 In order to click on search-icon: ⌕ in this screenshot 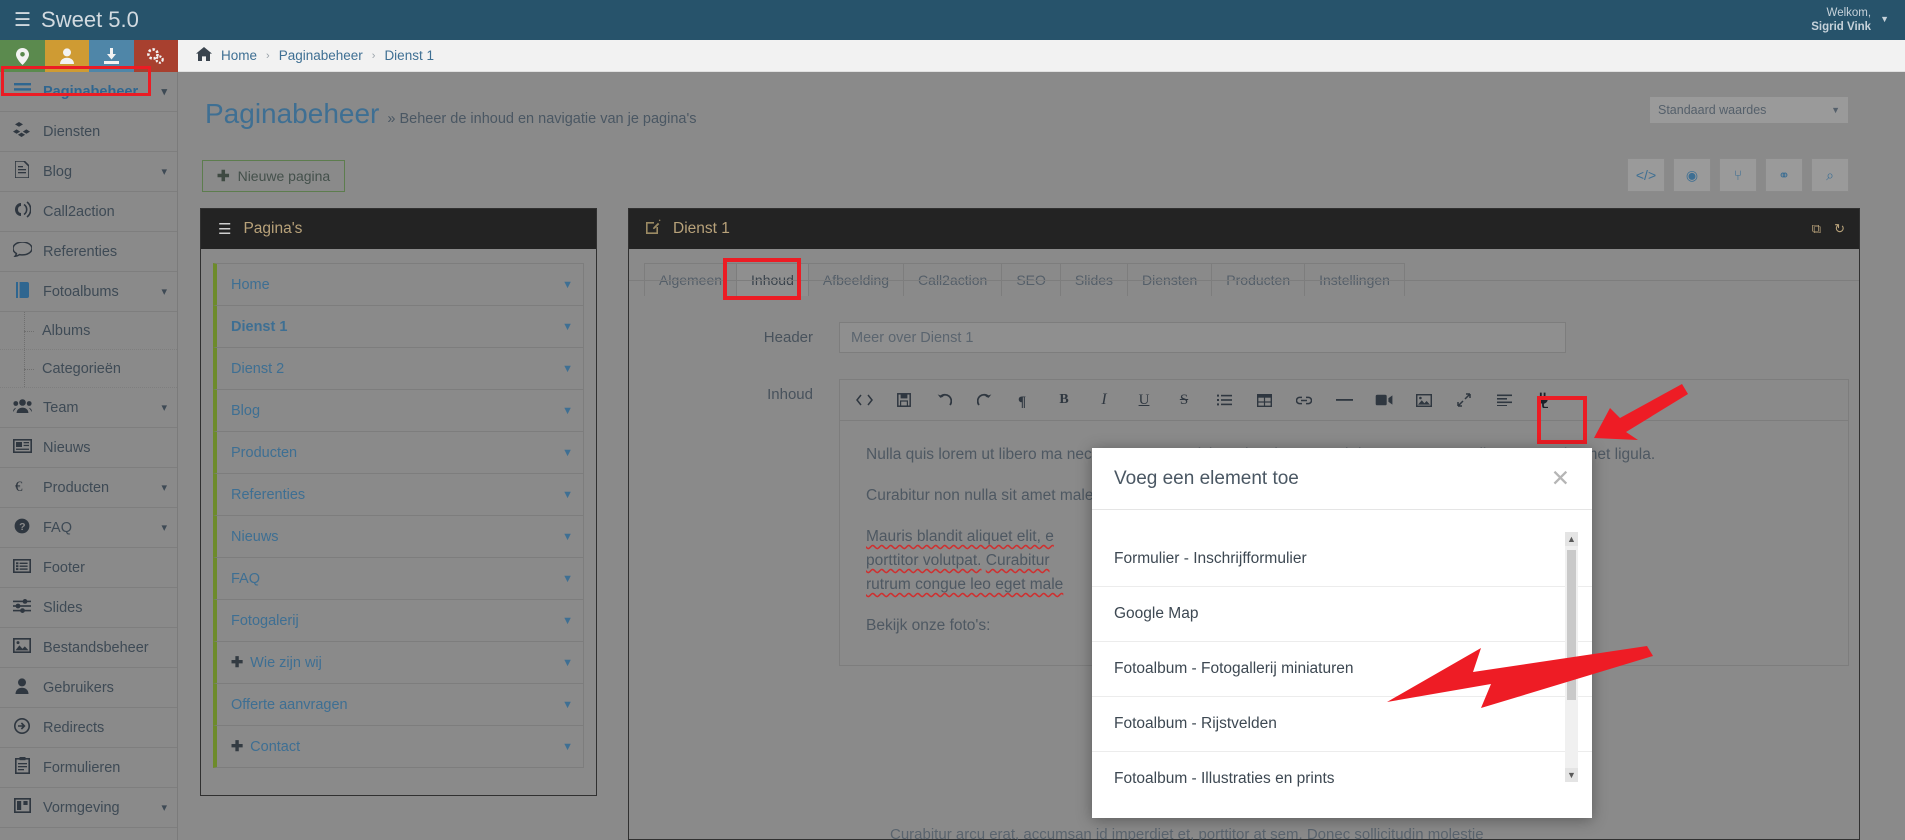, I will do `click(1830, 175)`.